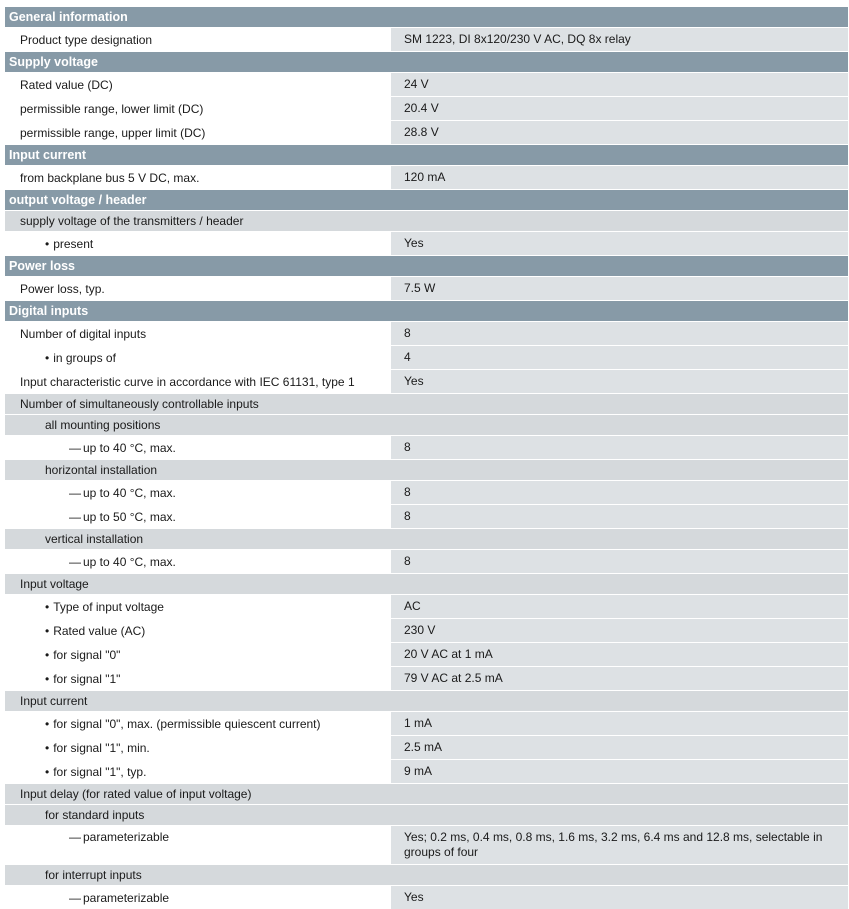 This screenshot has width=849, height=909. Describe the element at coordinates (54, 584) in the screenshot. I see `subgroup-label: Input voltage` at that location.